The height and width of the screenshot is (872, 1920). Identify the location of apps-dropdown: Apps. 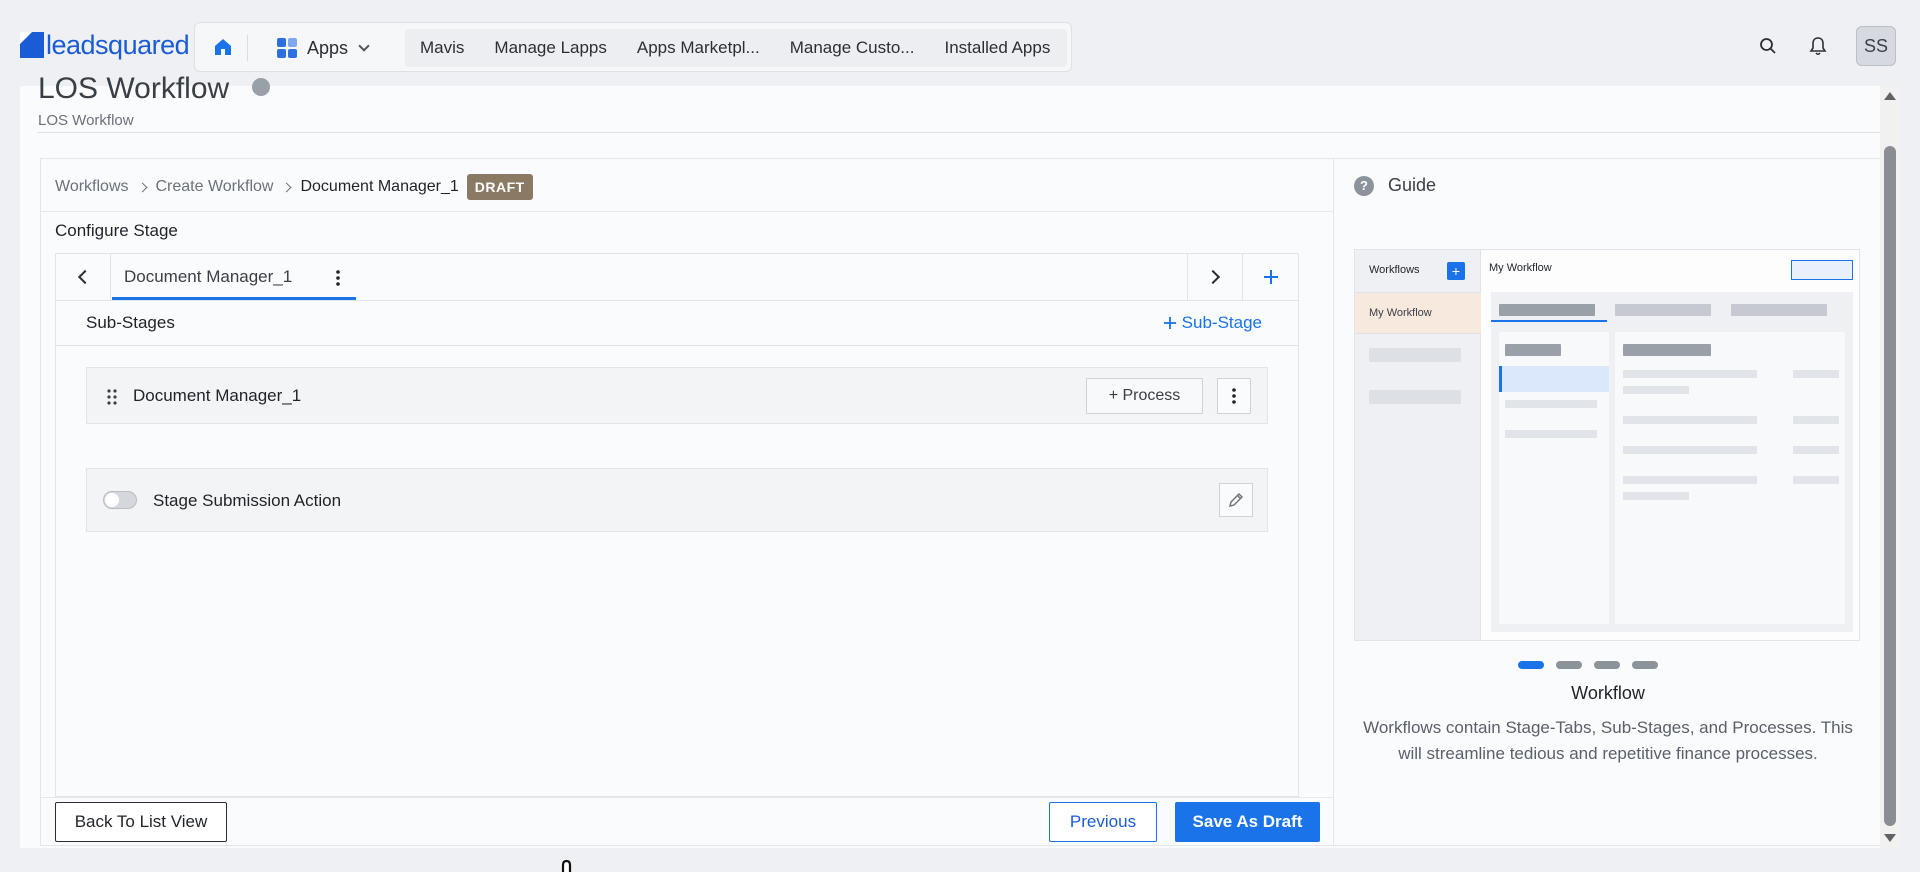
(323, 48).